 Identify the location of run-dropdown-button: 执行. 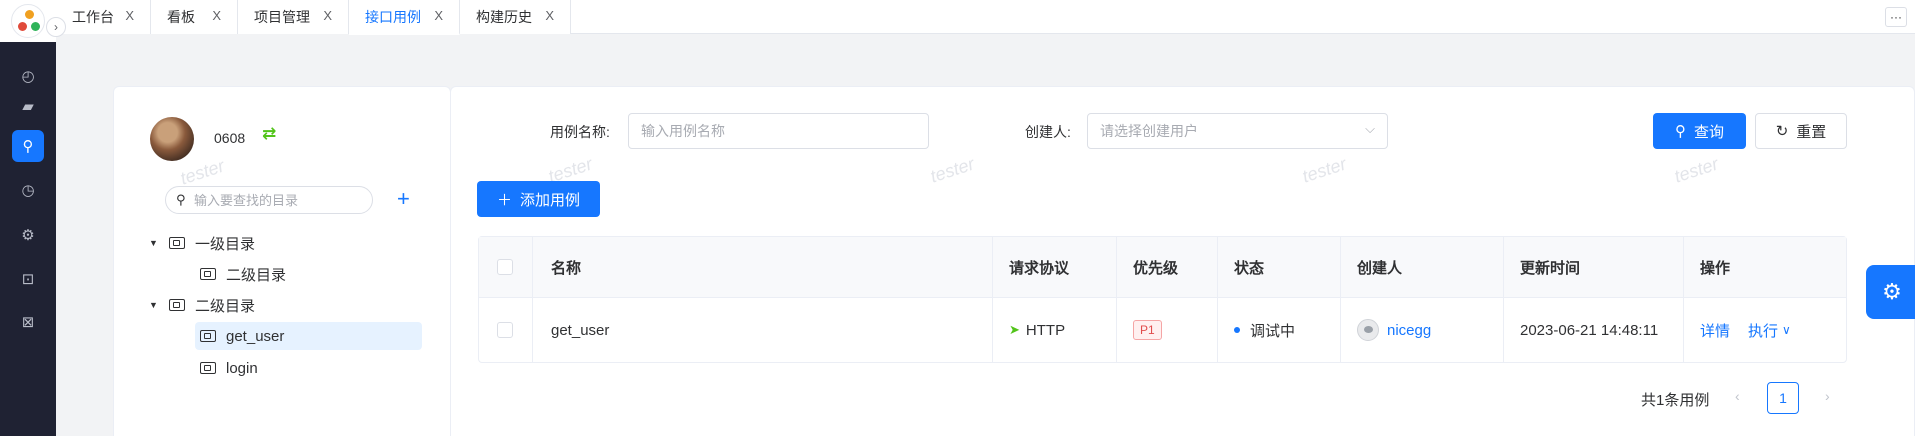
(1763, 330).